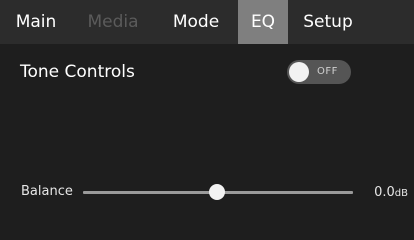 Image resolution: width=414 pixels, height=240 pixels. What do you see at coordinates (217, 192) in the screenshot?
I see `balance-slider-knob` at bounding box center [217, 192].